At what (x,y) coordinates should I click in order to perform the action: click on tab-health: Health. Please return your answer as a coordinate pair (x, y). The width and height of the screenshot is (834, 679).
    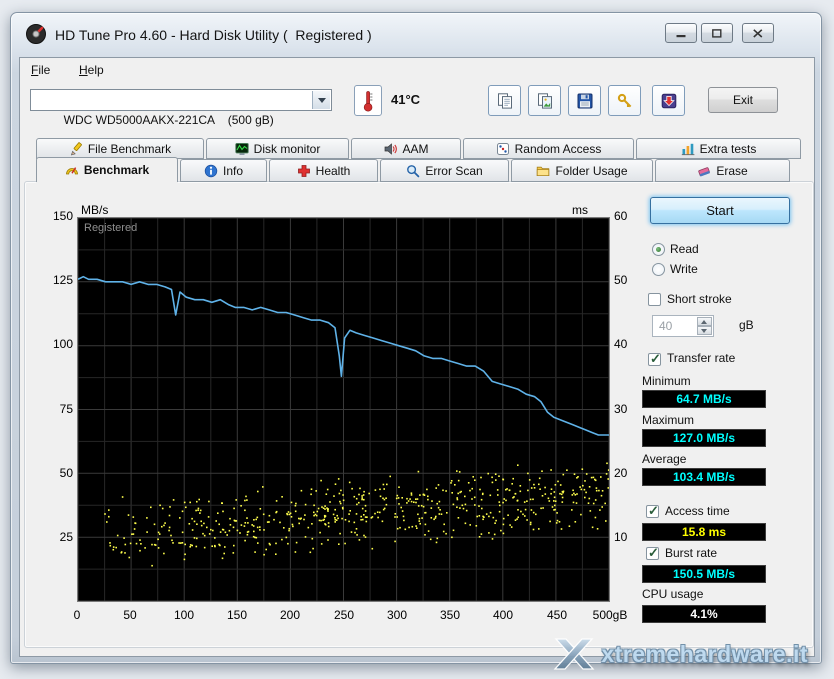
    Looking at the image, I should click on (323, 170).